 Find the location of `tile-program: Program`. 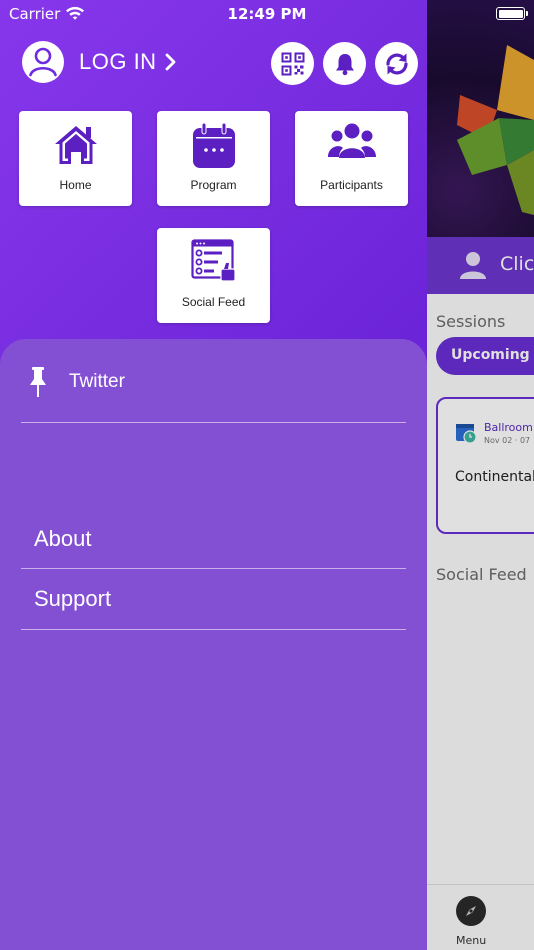

tile-program: Program is located at coordinates (213, 158).